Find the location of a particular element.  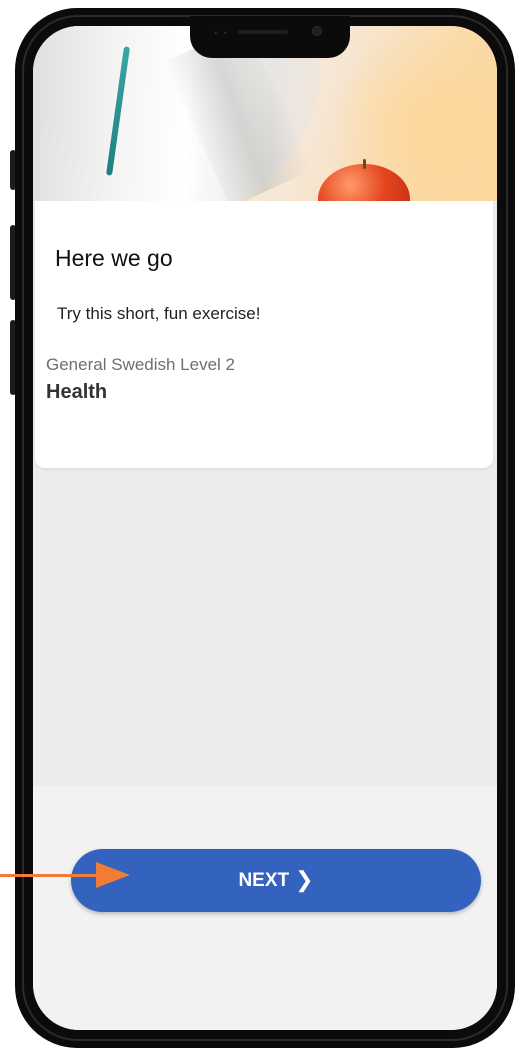

speaker is located at coordinates (263, 32).